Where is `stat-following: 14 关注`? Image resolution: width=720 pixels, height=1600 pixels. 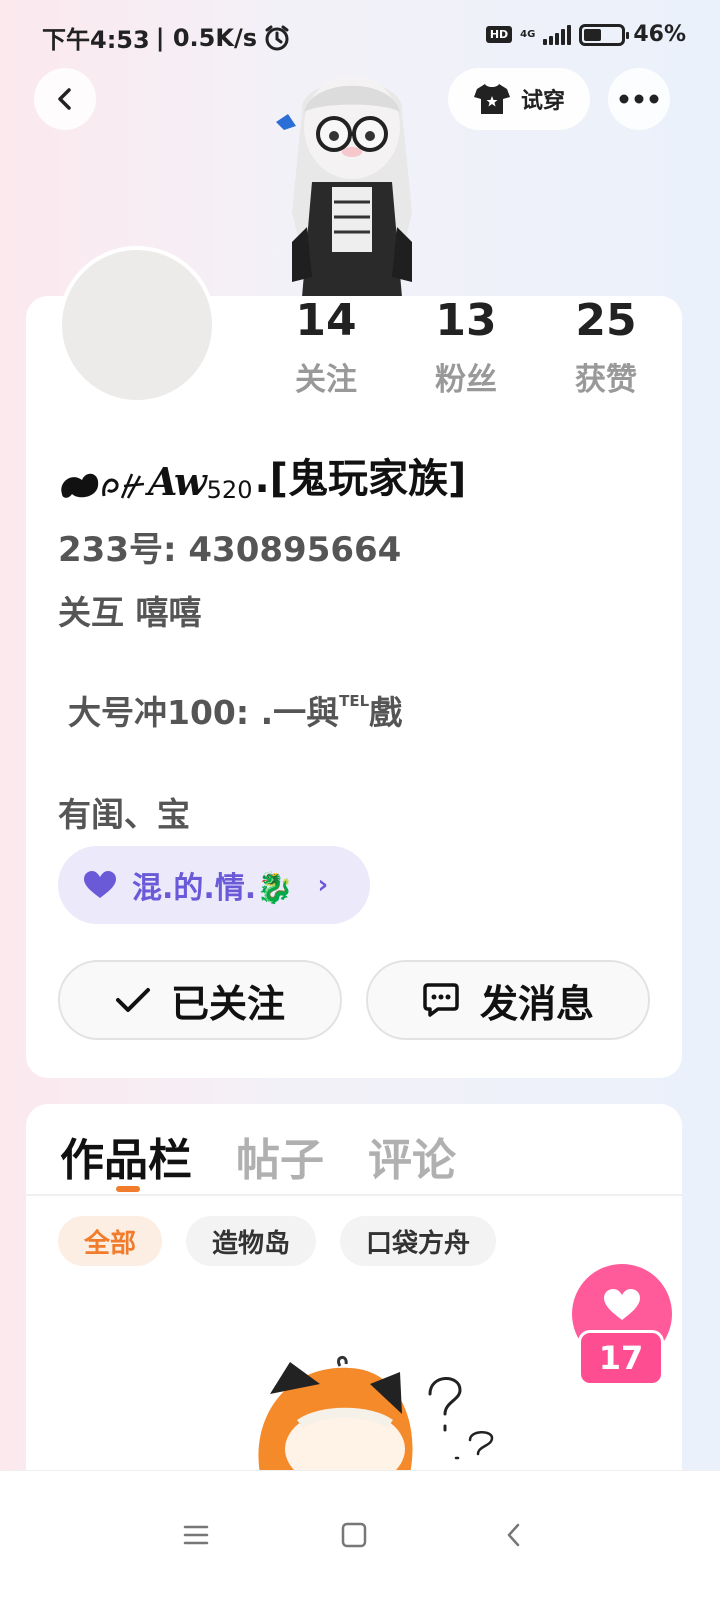
stat-following: 14 关注 is located at coordinates (326, 347).